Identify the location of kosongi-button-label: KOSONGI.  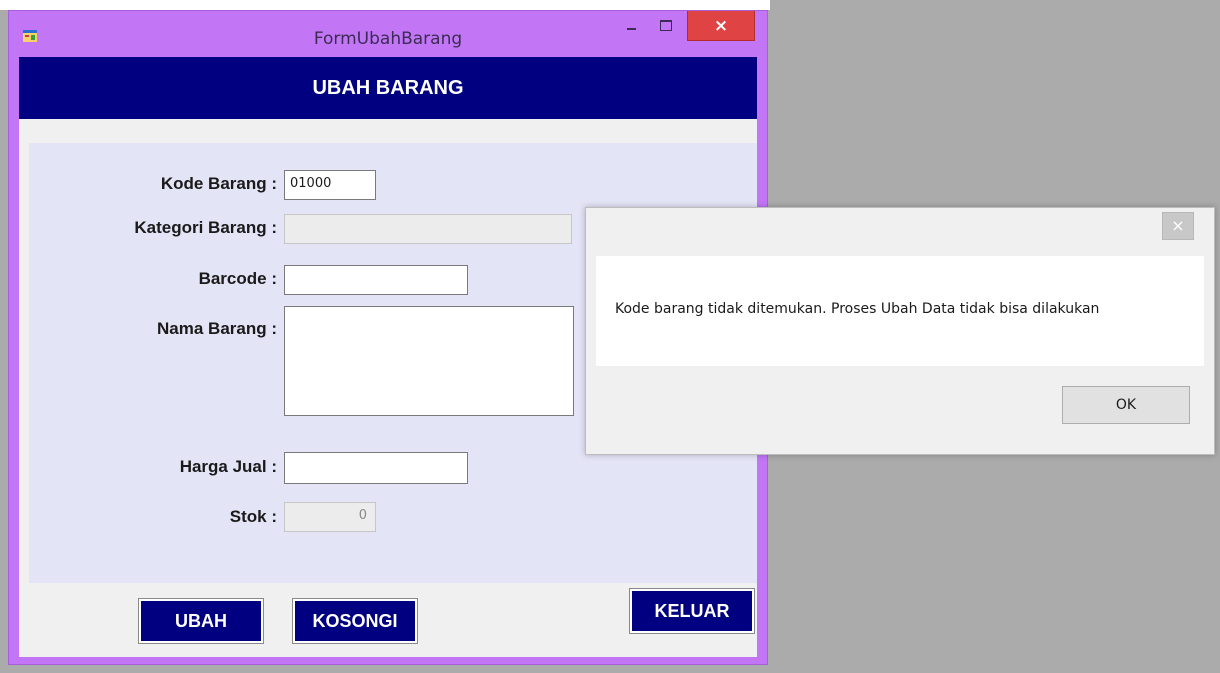
(355, 621).